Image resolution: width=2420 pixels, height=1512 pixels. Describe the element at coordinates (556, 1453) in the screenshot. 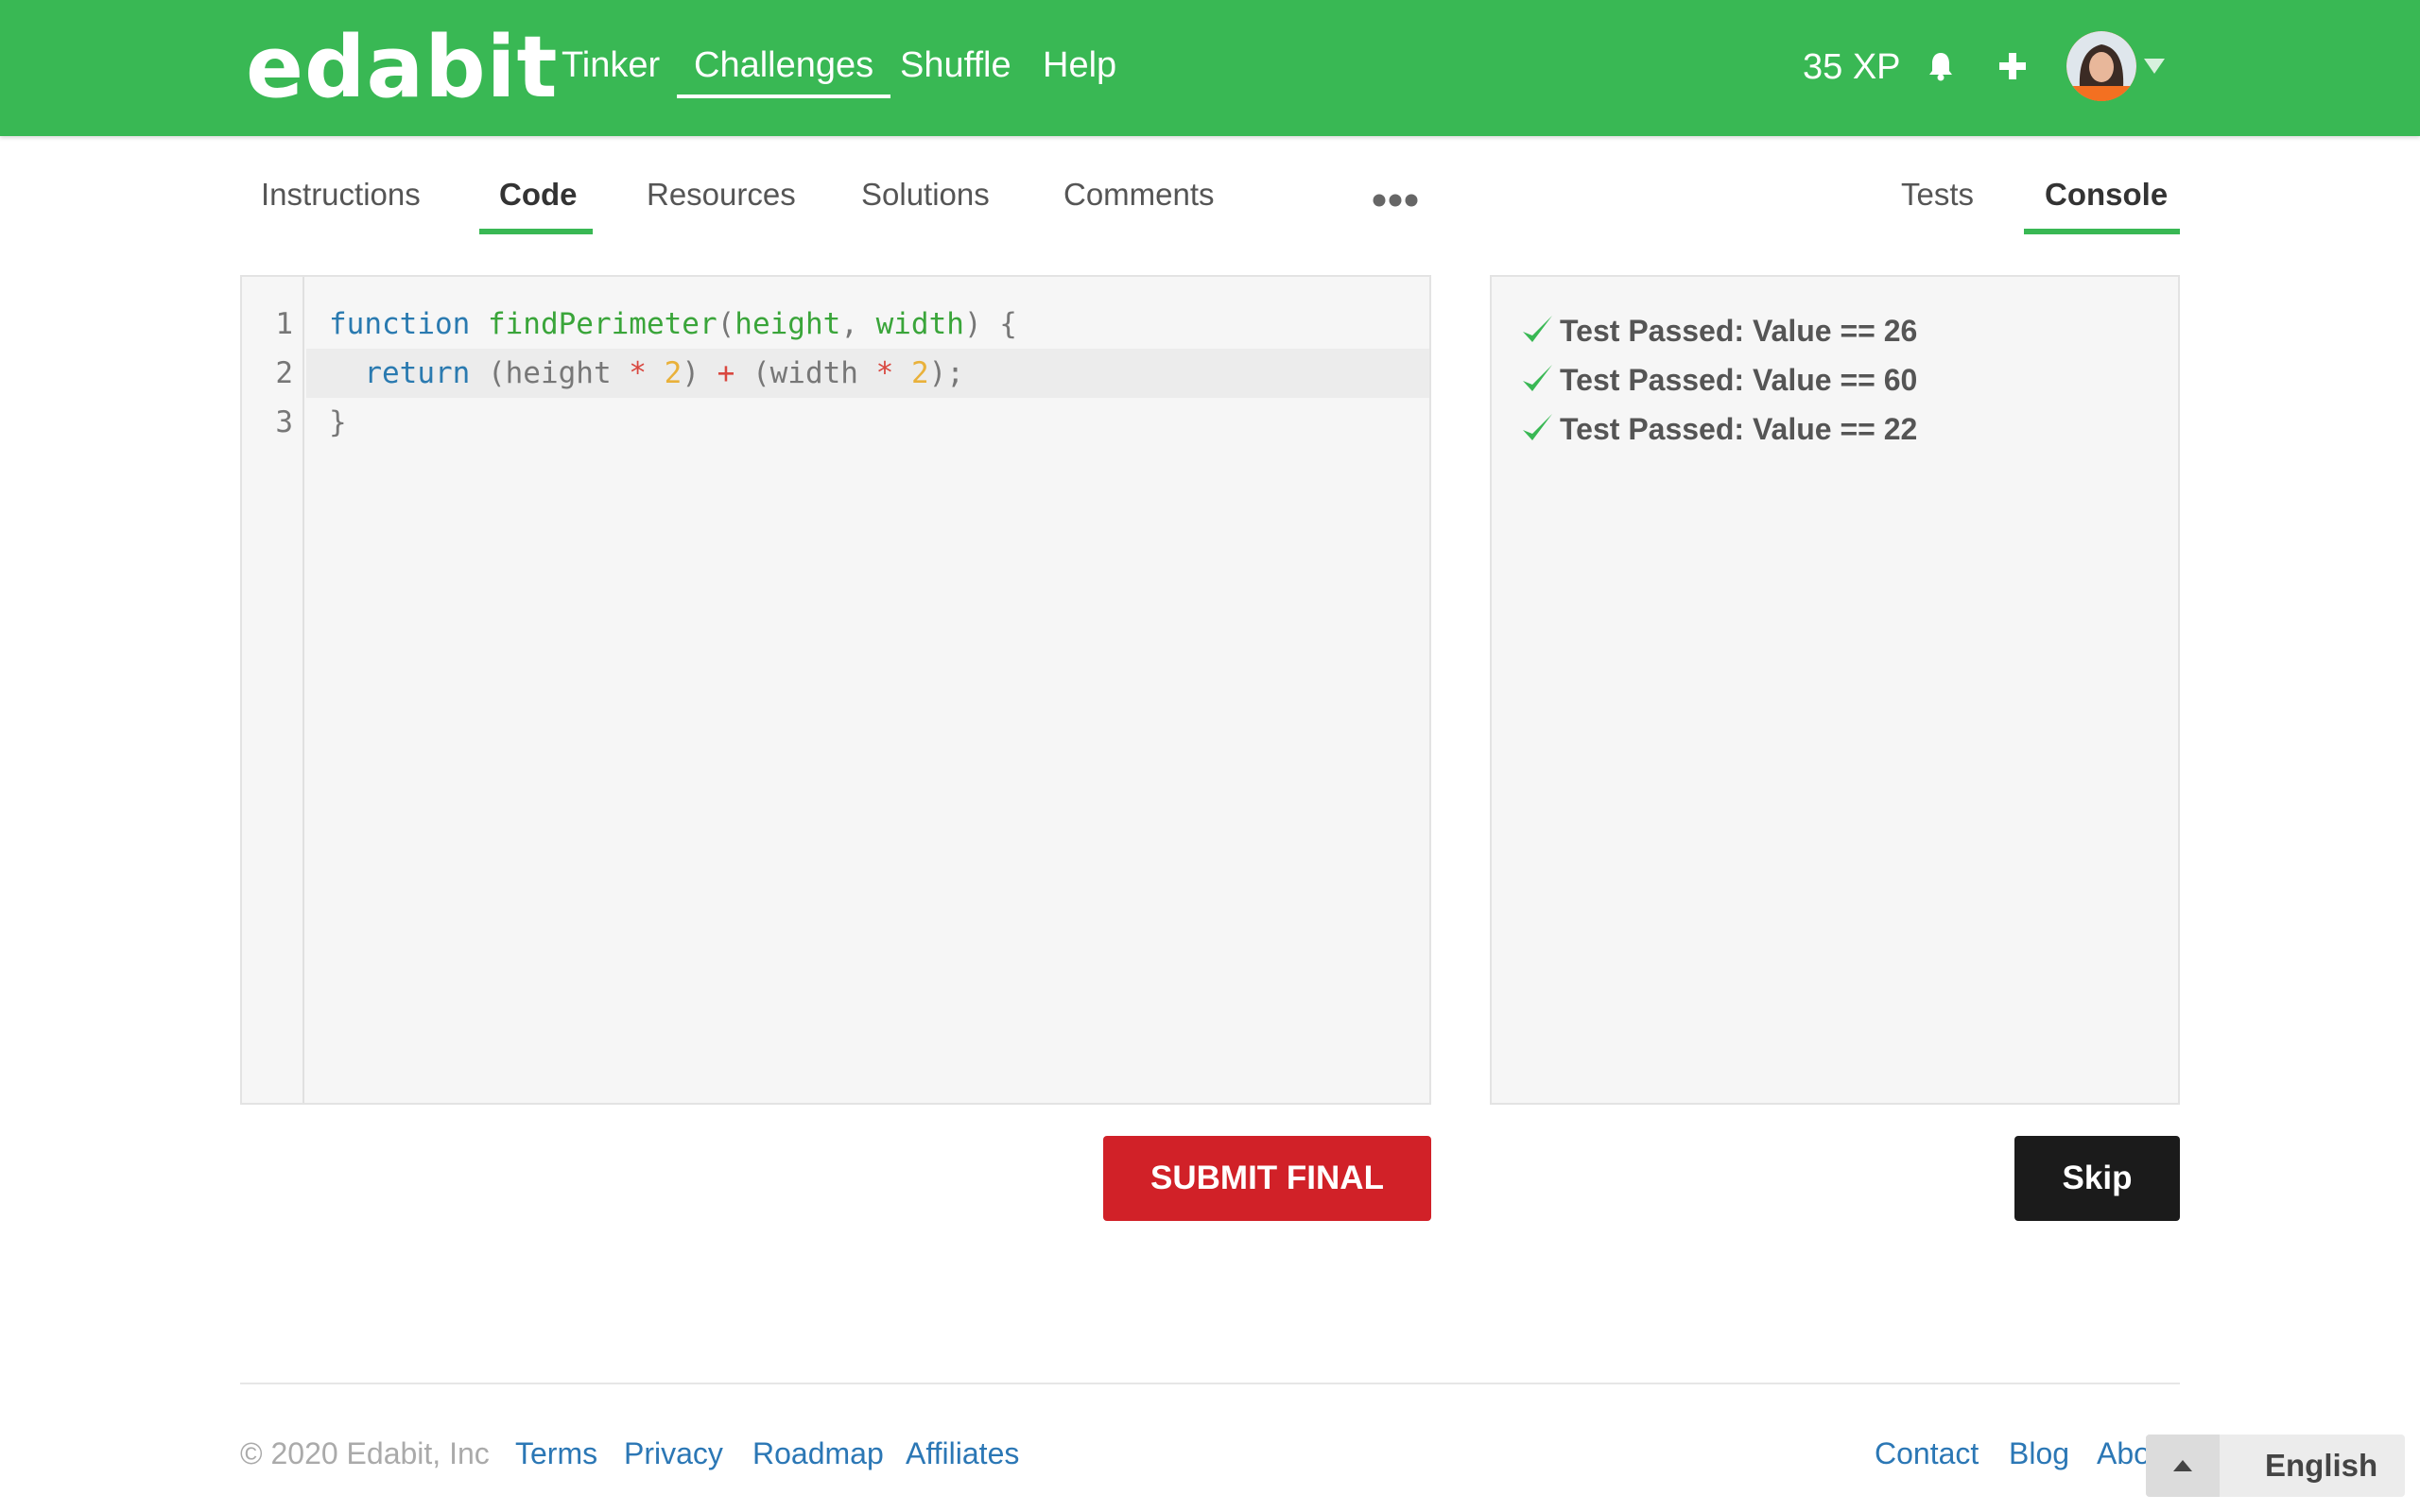

I see `footer-link-terms: Terms` at that location.